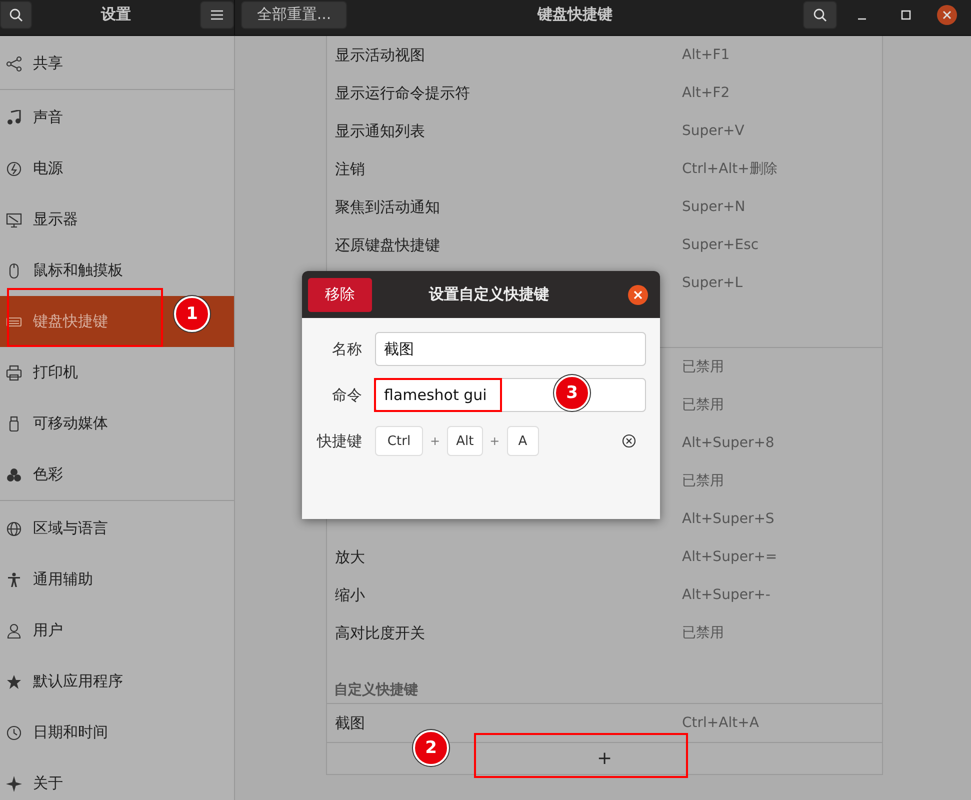  Describe the element at coordinates (714, 207) in the screenshot. I see `shortcut-keys: Super+N` at that location.